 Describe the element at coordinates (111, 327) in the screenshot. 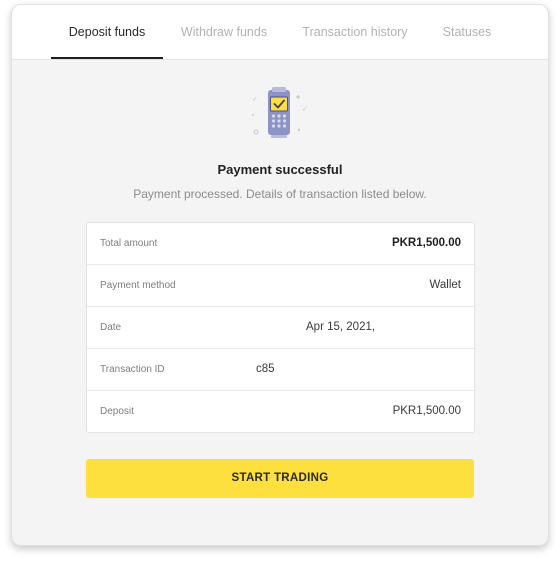

I see `detail-label: Date` at that location.